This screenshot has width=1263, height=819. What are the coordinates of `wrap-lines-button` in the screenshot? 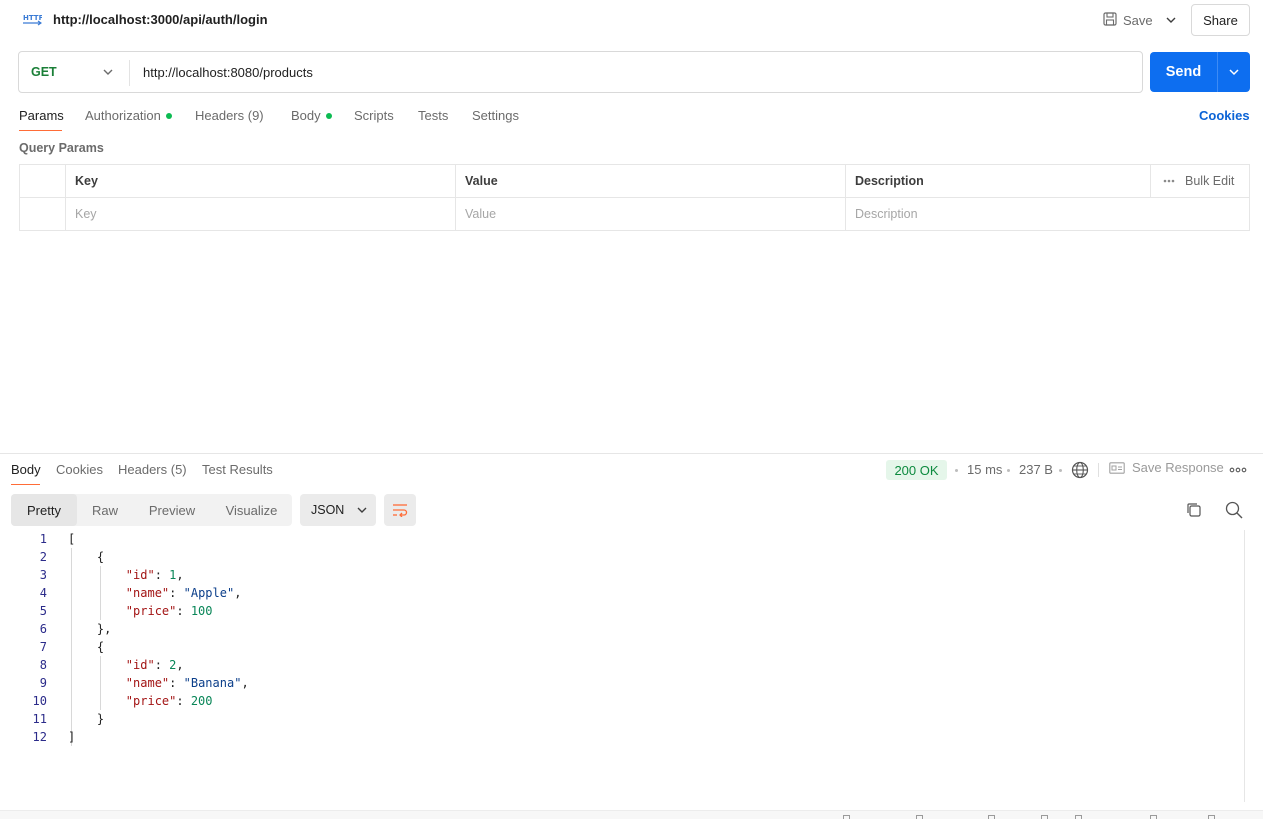 It's located at (400, 510).